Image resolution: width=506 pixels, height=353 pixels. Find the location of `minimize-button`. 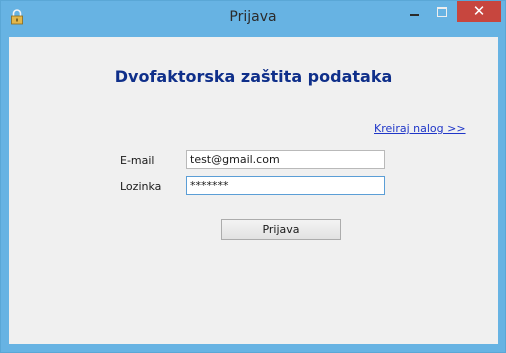

minimize-button is located at coordinates (415, 12).